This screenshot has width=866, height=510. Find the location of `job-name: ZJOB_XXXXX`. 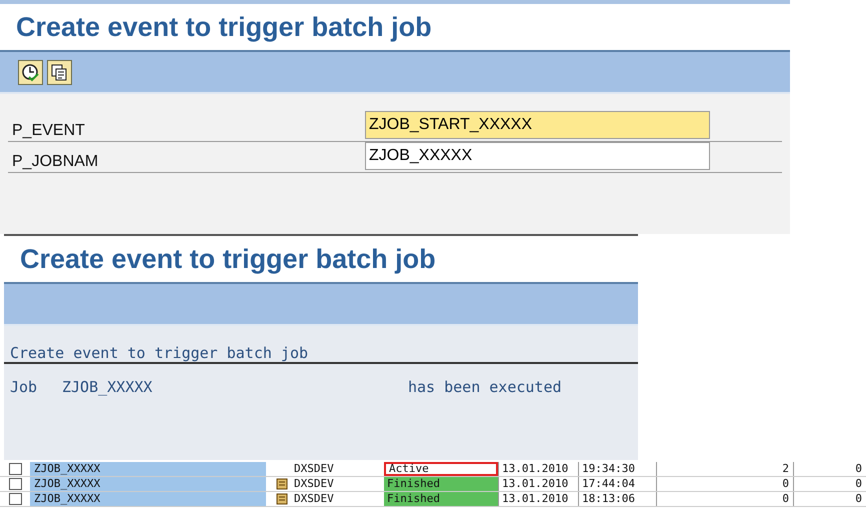

job-name: ZJOB_XXXXX is located at coordinates (108, 387).